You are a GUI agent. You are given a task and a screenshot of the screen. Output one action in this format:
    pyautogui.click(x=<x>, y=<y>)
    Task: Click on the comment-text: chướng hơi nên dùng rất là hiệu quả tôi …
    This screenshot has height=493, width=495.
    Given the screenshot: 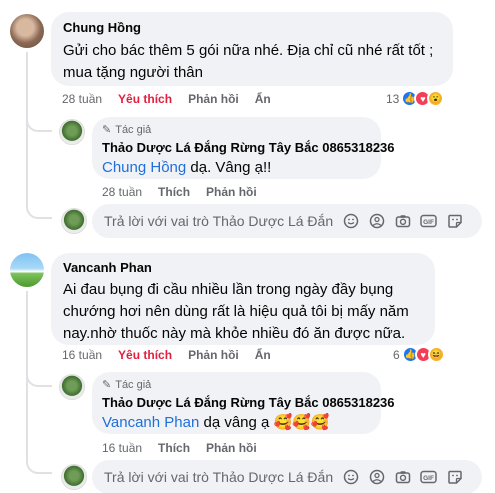 What is the action you would take?
    pyautogui.click(x=236, y=311)
    